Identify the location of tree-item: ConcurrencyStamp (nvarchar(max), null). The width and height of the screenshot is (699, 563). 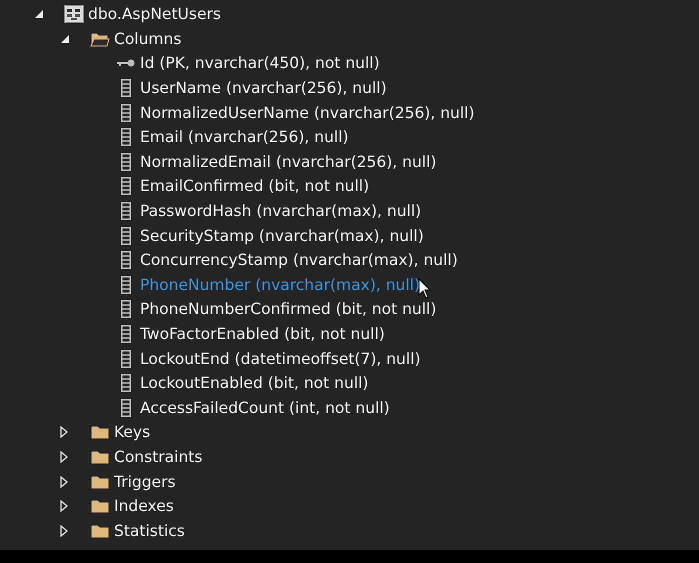
(299, 260).